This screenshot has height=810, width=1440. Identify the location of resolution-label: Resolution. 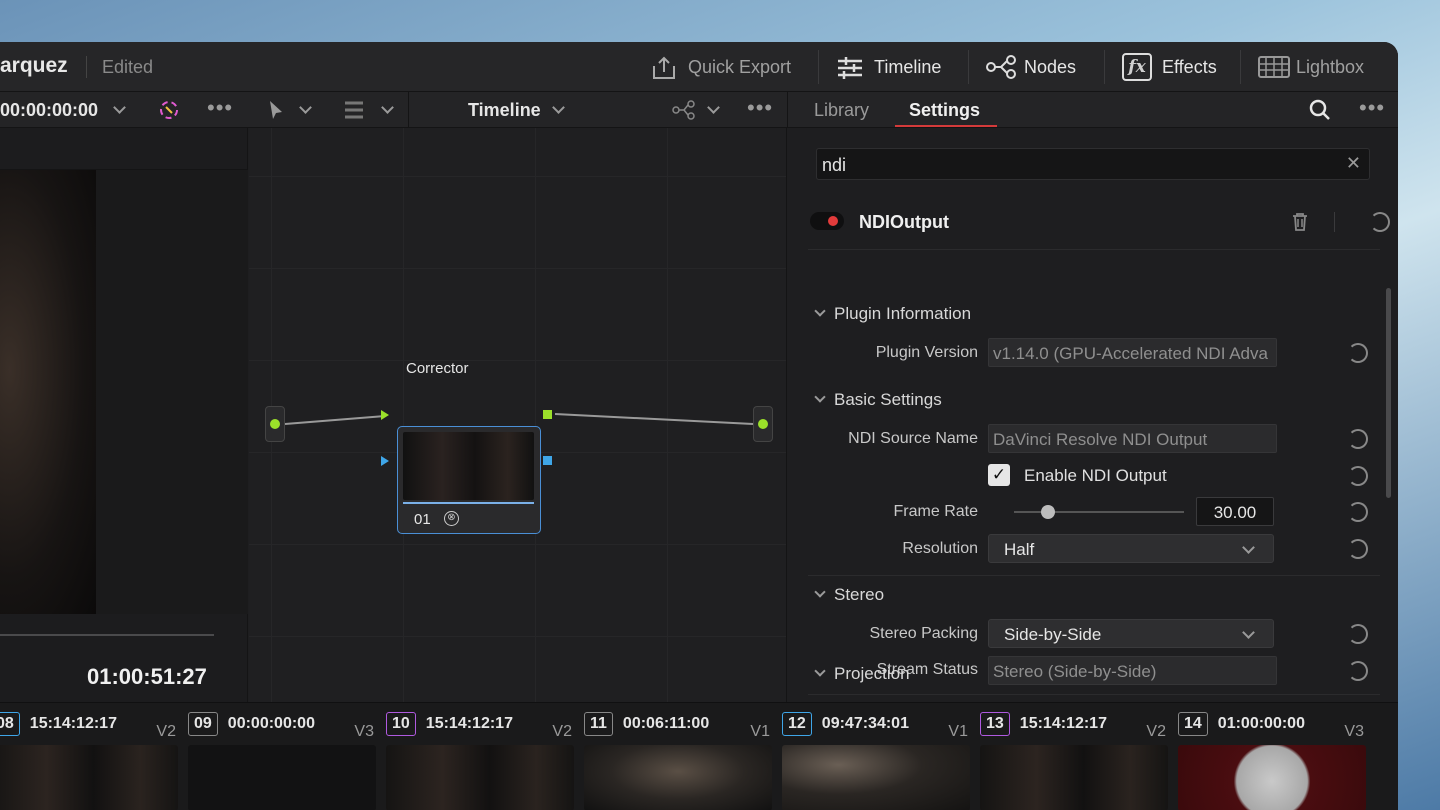
(940, 548).